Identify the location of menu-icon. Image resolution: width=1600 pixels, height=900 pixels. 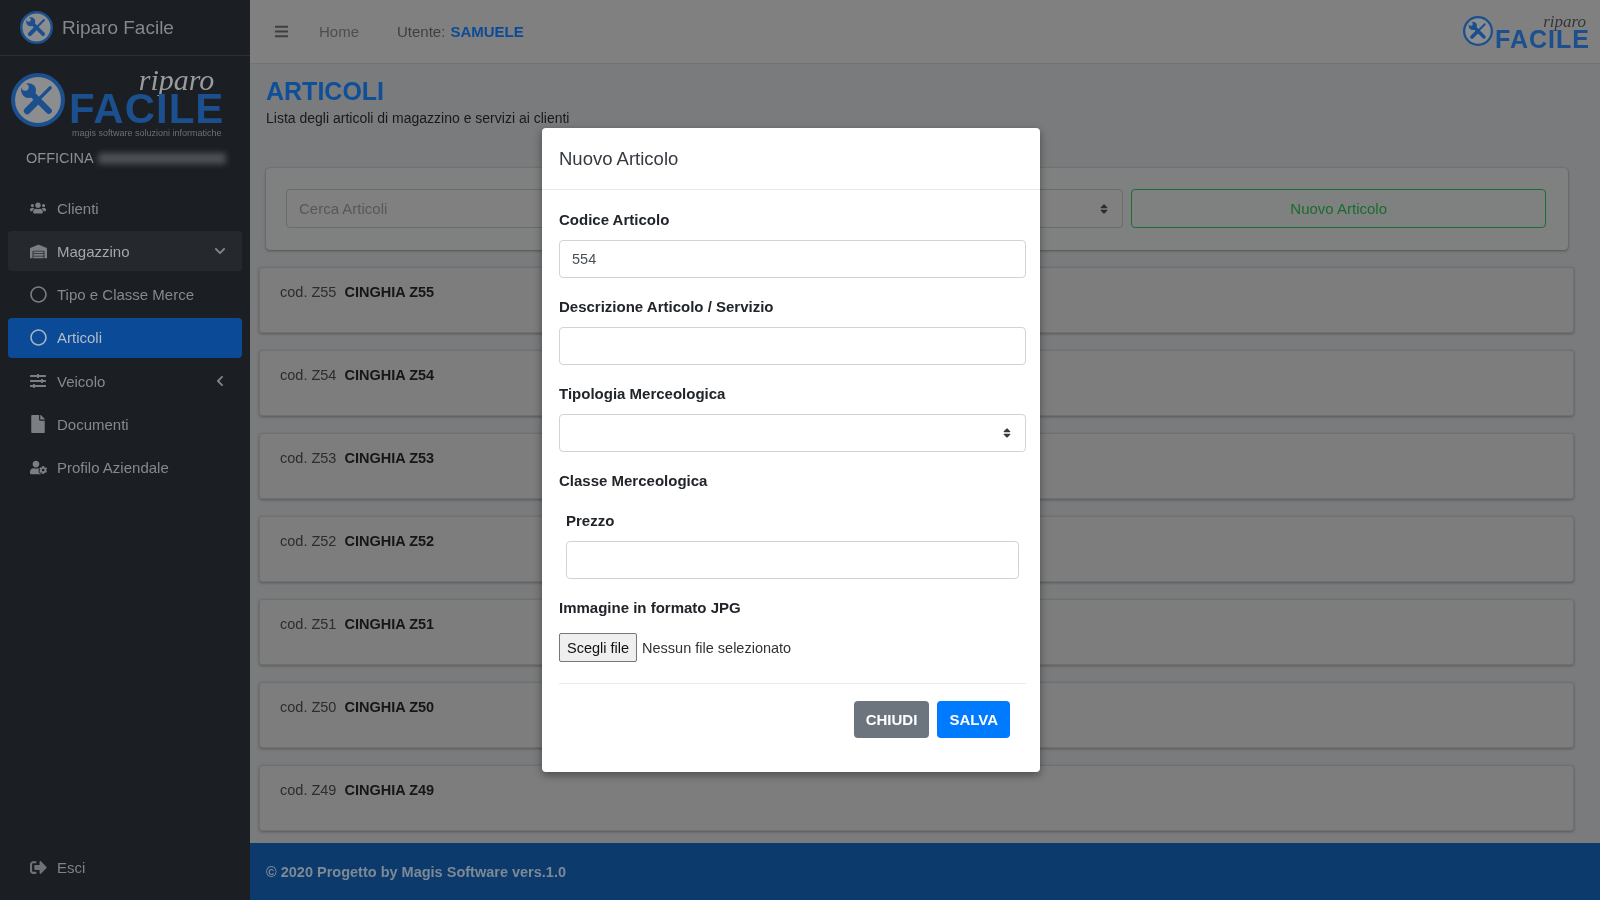
(281, 31).